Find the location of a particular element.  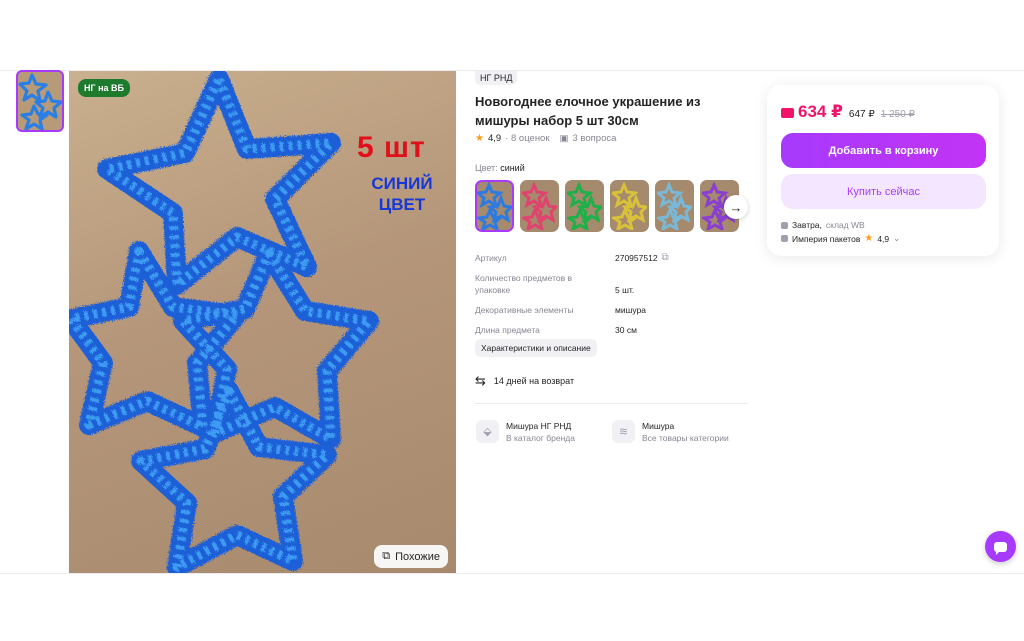

divider is located at coordinates (611, 403).